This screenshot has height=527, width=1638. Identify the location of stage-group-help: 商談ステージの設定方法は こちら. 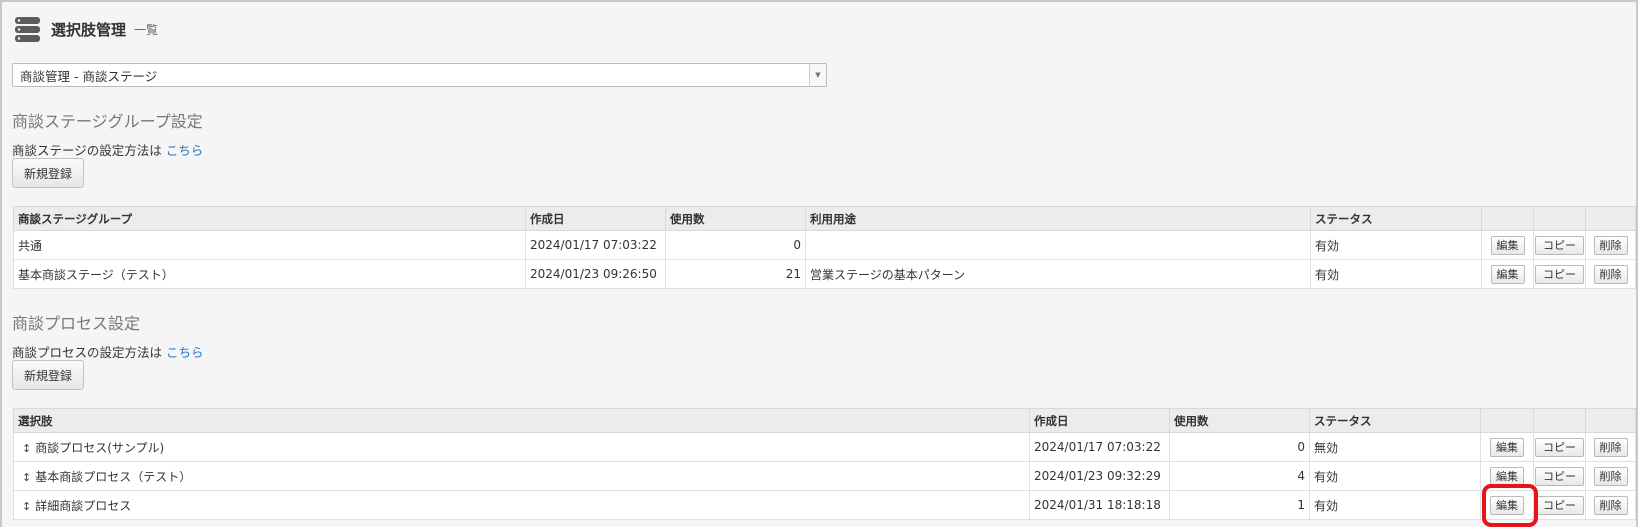
(107, 149).